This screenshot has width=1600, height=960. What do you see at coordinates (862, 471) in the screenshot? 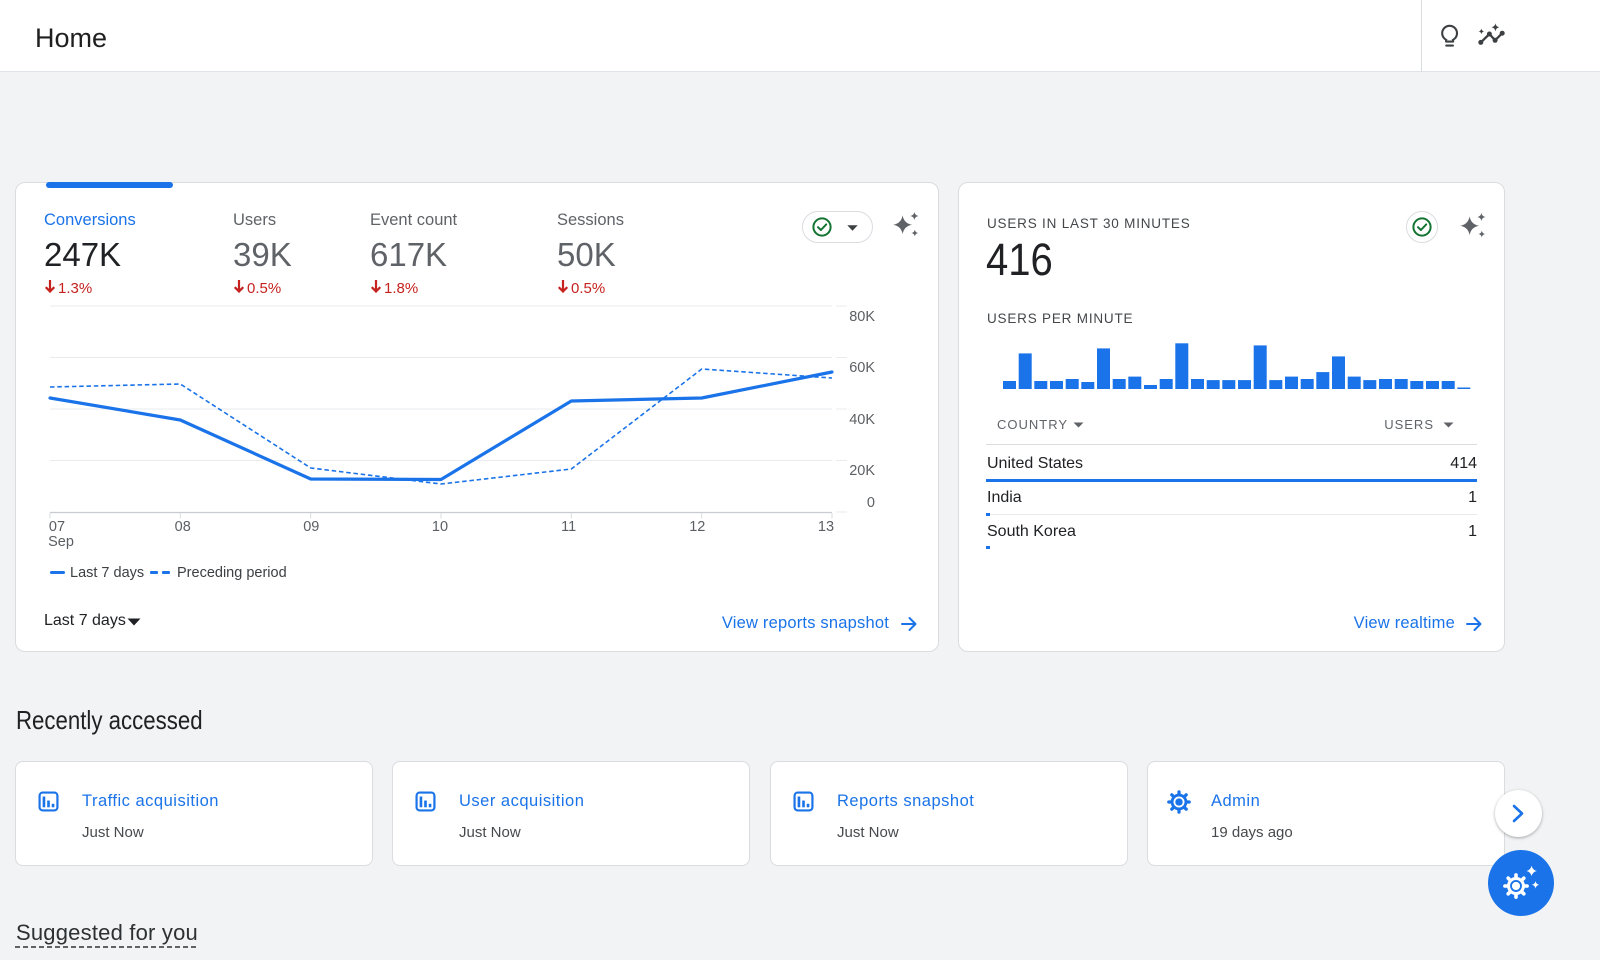
I see `svg-text: 20K` at bounding box center [862, 471].